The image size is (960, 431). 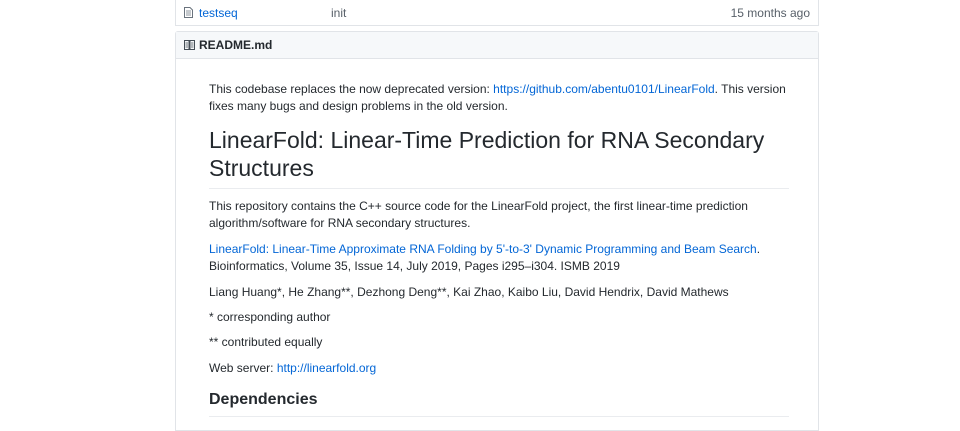 What do you see at coordinates (770, 12) in the screenshot?
I see `commit-age: 15 months ago` at bounding box center [770, 12].